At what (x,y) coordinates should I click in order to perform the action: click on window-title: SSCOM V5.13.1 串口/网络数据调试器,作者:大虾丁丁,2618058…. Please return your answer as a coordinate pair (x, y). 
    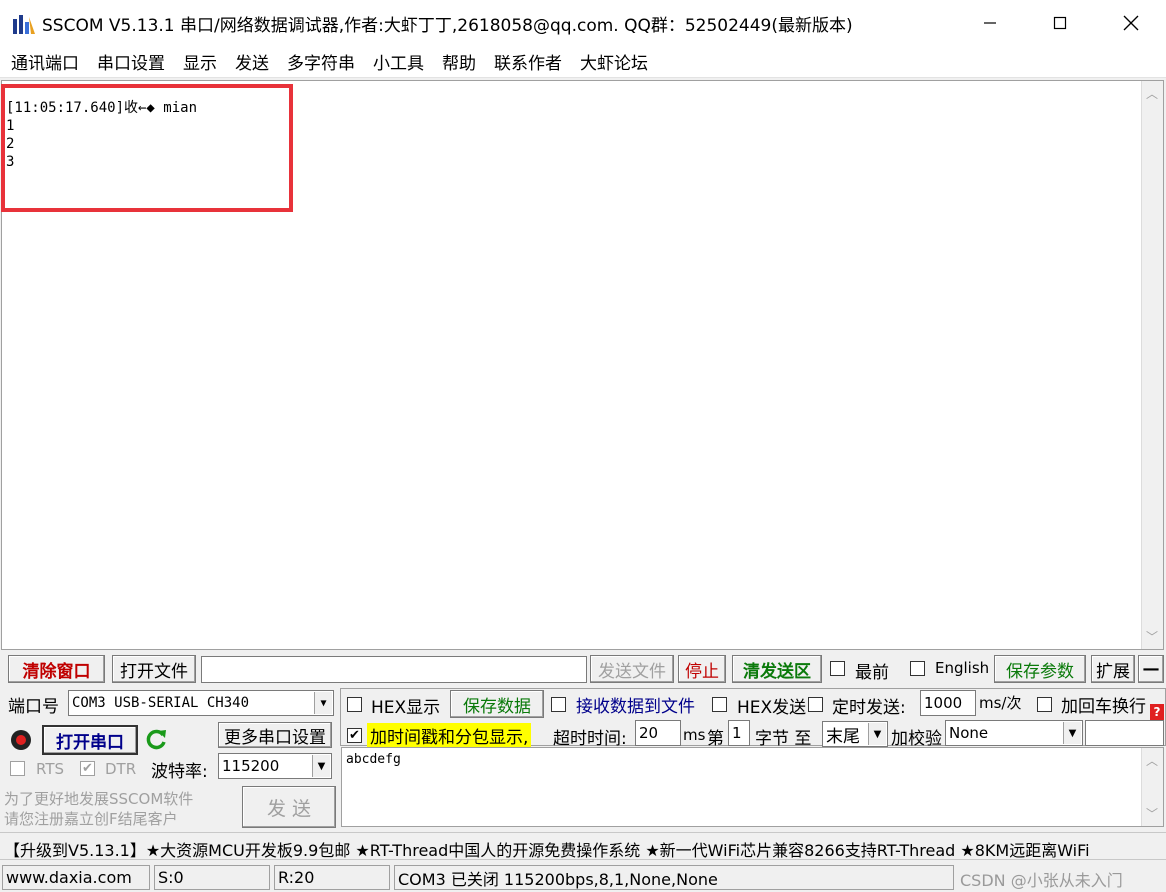
    Looking at the image, I should click on (447, 26).